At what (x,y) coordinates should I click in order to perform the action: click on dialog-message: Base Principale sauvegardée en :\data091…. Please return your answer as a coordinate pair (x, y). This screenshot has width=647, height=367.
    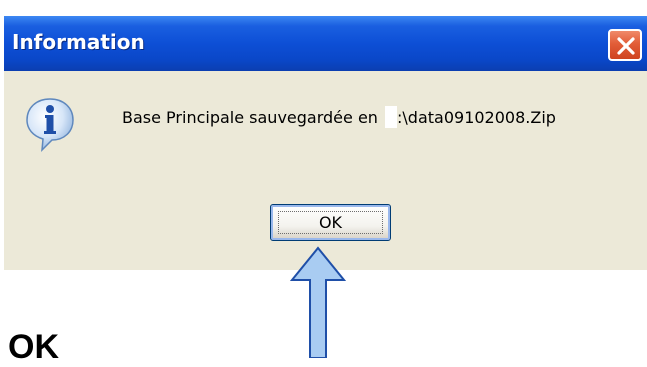
    Looking at the image, I should click on (339, 117).